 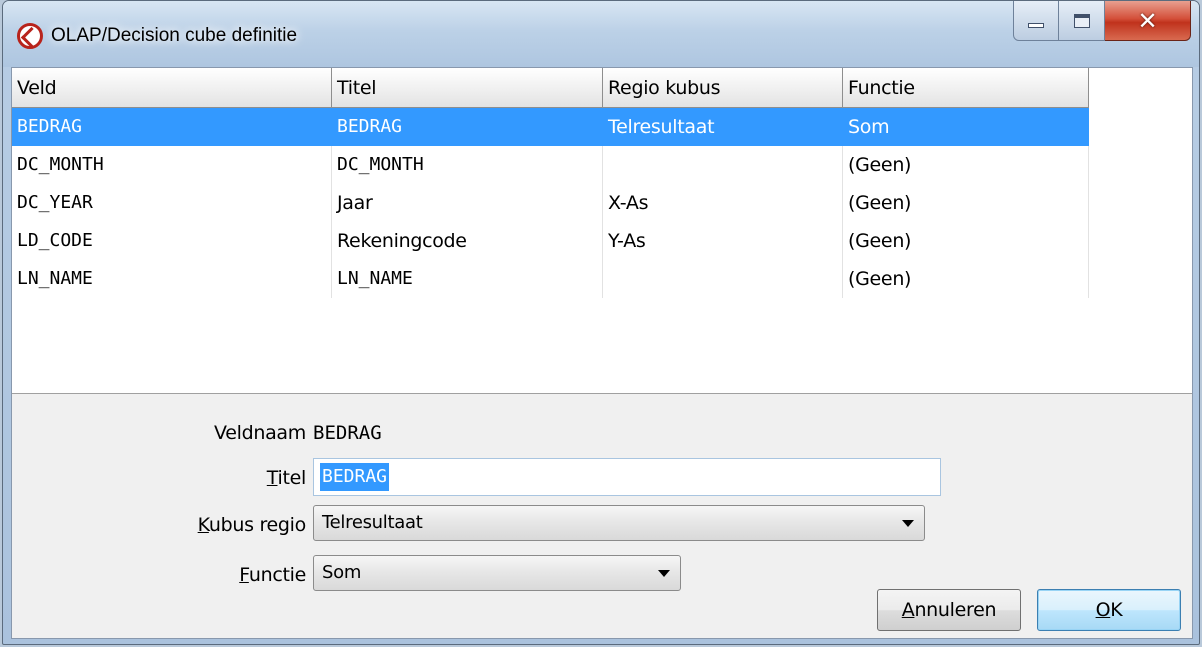 I want to click on grid-header: Veld Titel Regio kubus Functie, so click(x=550, y=88).